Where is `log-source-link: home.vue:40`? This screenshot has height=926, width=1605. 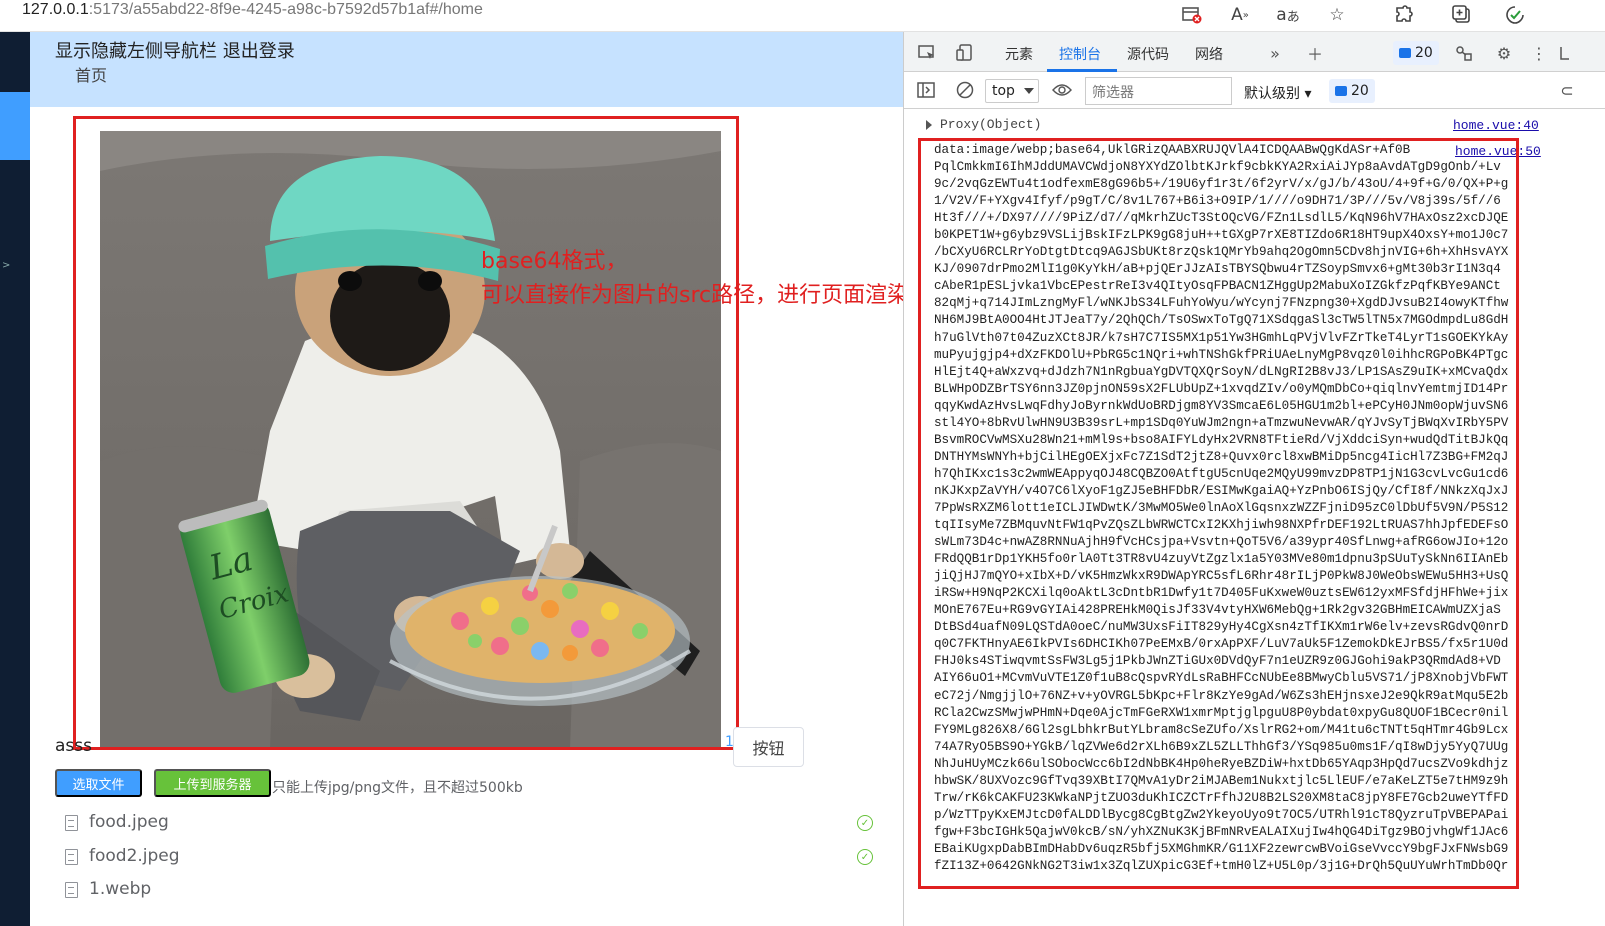
log-source-link: home.vue:40 is located at coordinates (1496, 125).